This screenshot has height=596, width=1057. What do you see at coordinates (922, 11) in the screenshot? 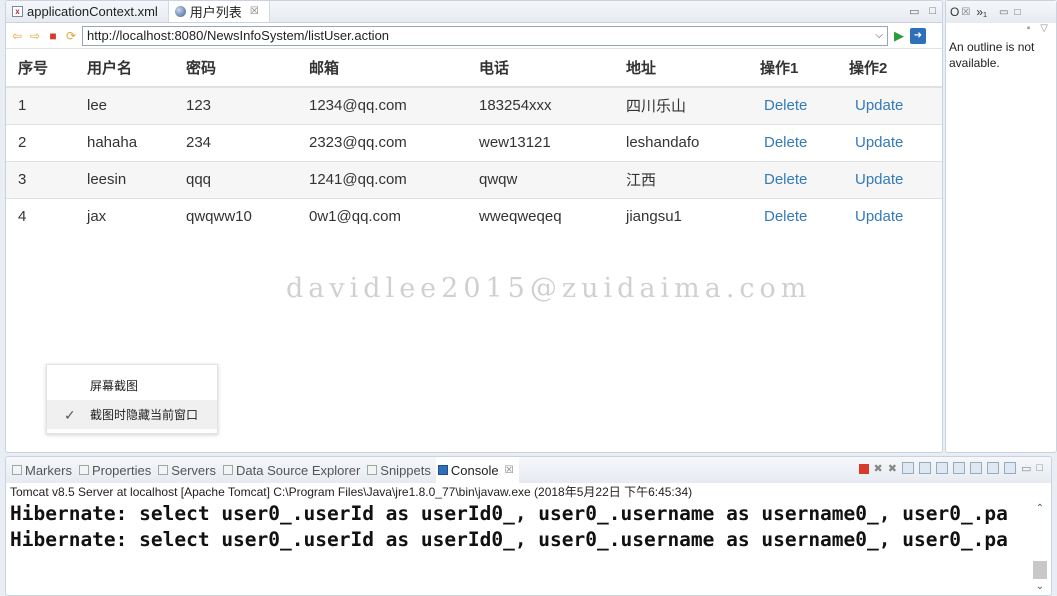
I see `editor-window-controls: ▭ □` at bounding box center [922, 11].